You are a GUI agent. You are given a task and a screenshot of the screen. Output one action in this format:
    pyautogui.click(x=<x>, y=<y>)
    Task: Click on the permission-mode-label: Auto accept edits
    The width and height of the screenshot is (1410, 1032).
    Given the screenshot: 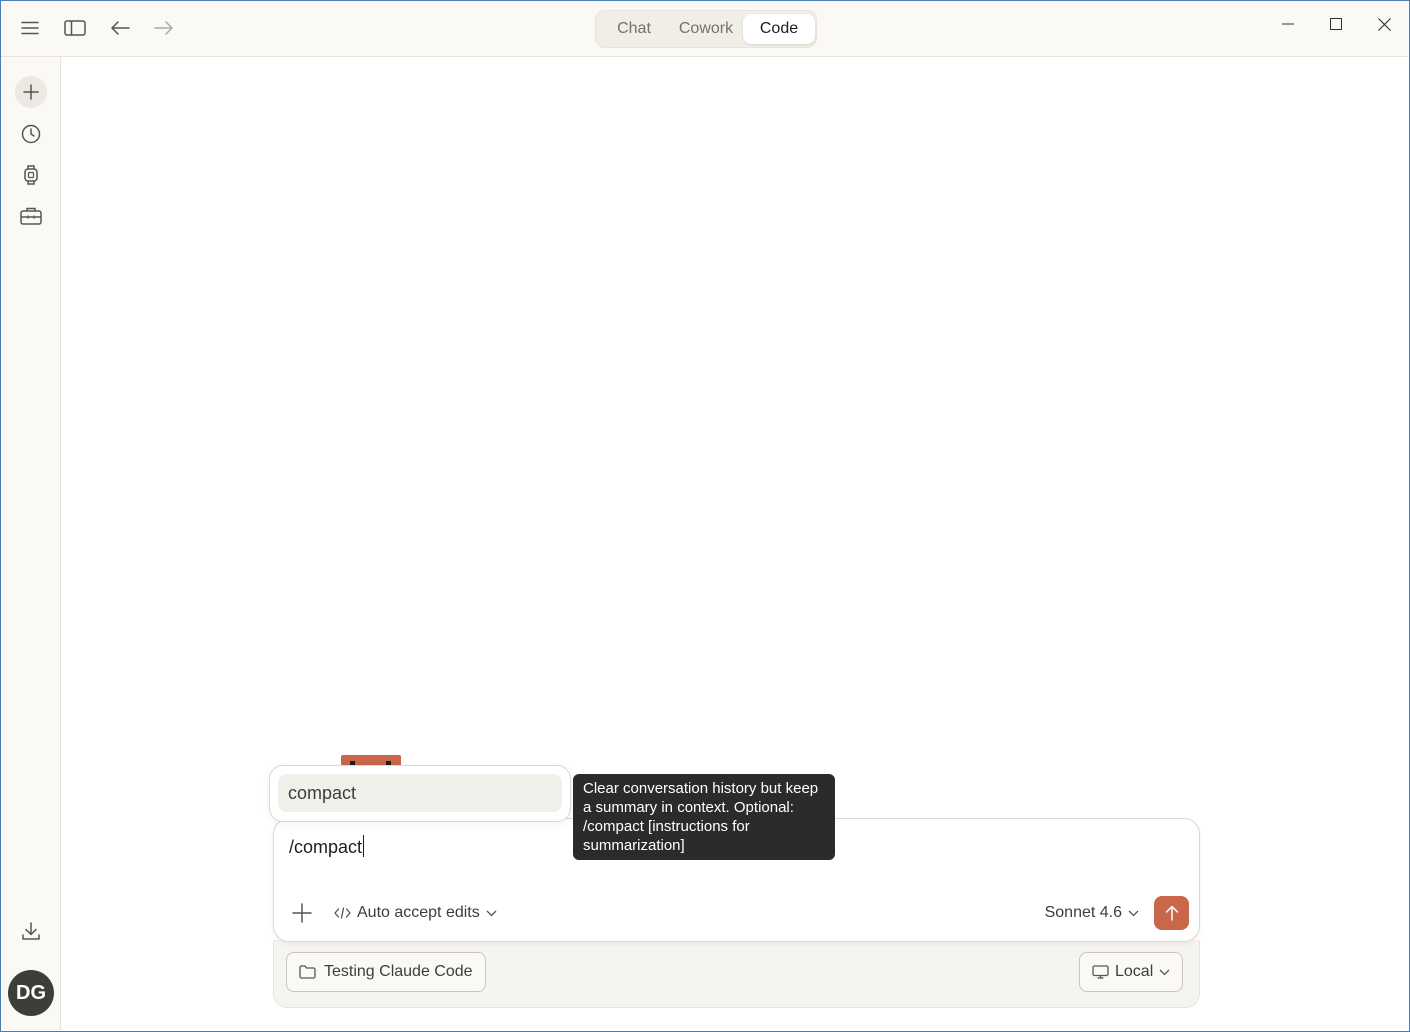 What is the action you would take?
    pyautogui.click(x=418, y=912)
    